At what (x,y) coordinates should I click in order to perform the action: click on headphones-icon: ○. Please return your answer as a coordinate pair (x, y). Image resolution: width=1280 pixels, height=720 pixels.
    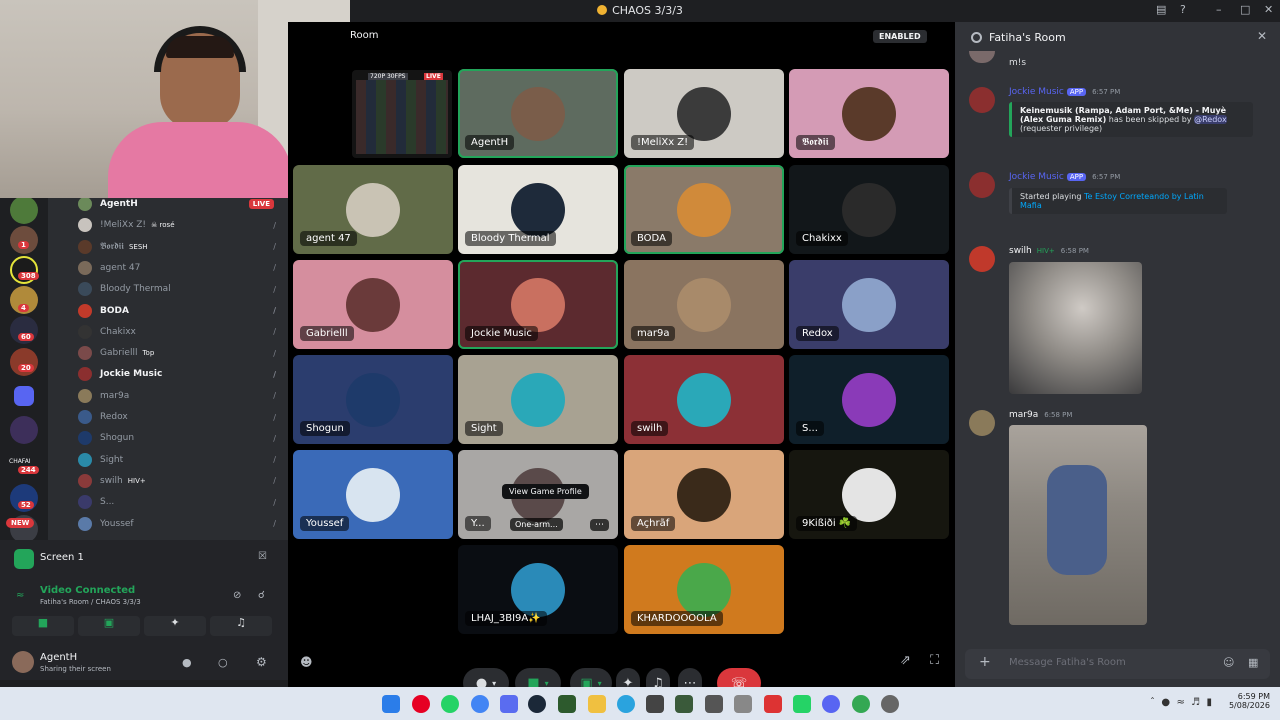
    Looking at the image, I should click on (223, 662).